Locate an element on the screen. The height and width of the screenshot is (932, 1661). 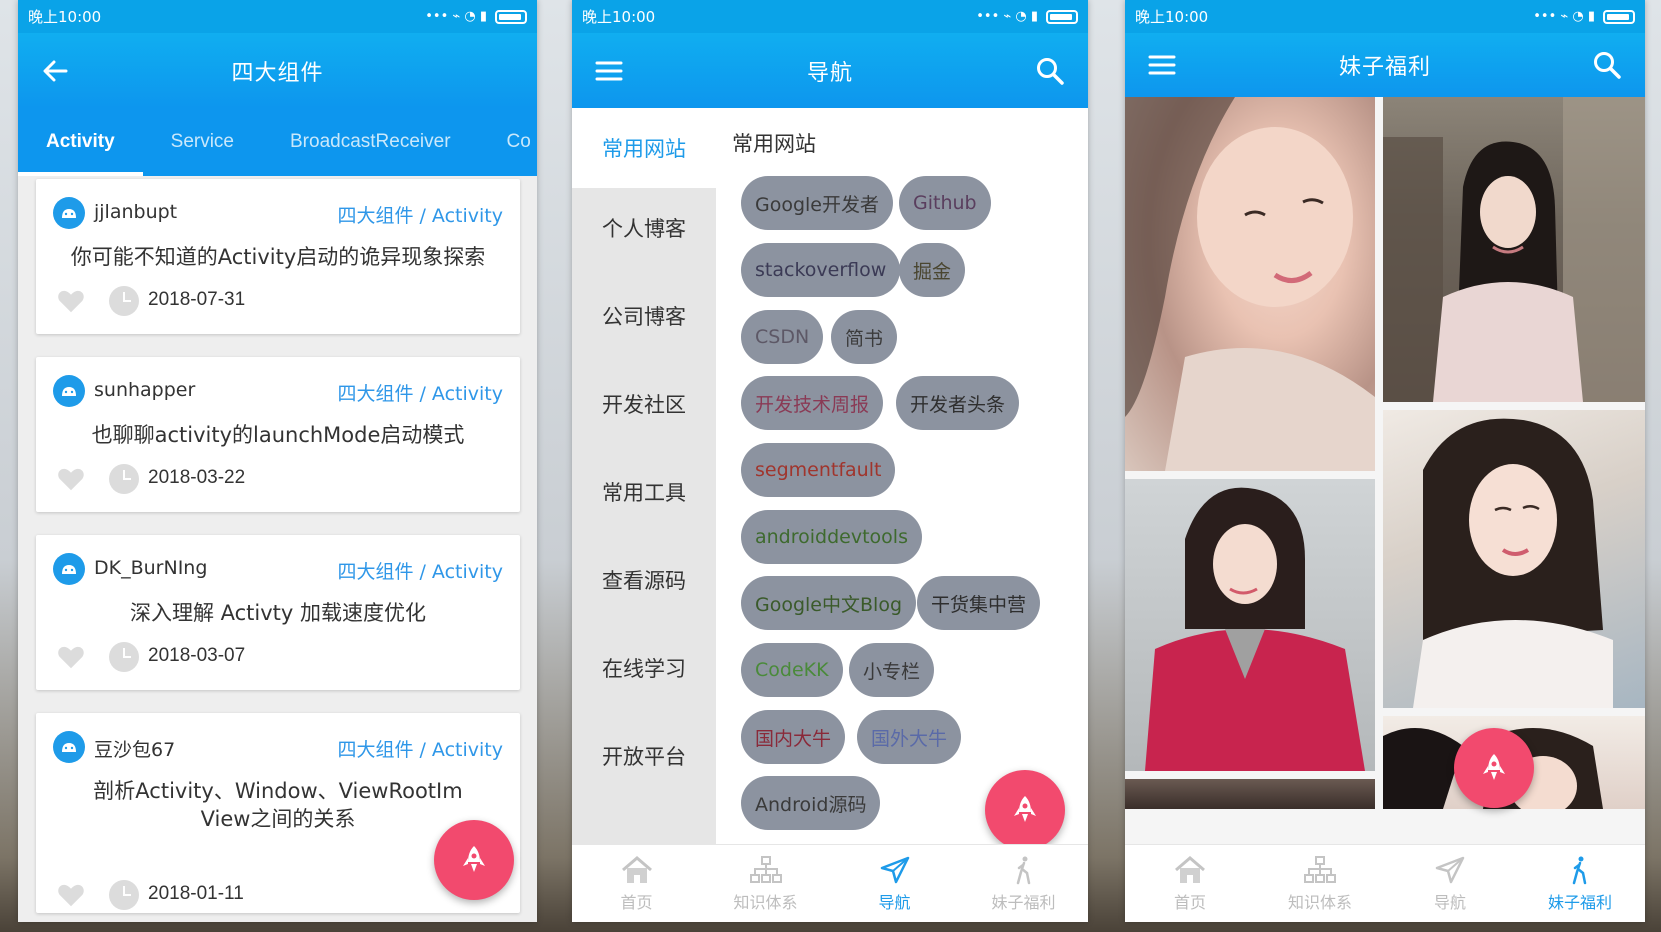
hierarchy-icon is located at coordinates (1320, 869).